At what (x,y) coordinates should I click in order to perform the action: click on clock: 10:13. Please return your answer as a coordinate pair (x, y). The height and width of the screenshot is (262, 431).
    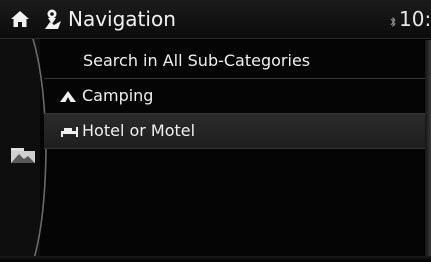
    Looking at the image, I should click on (415, 19).